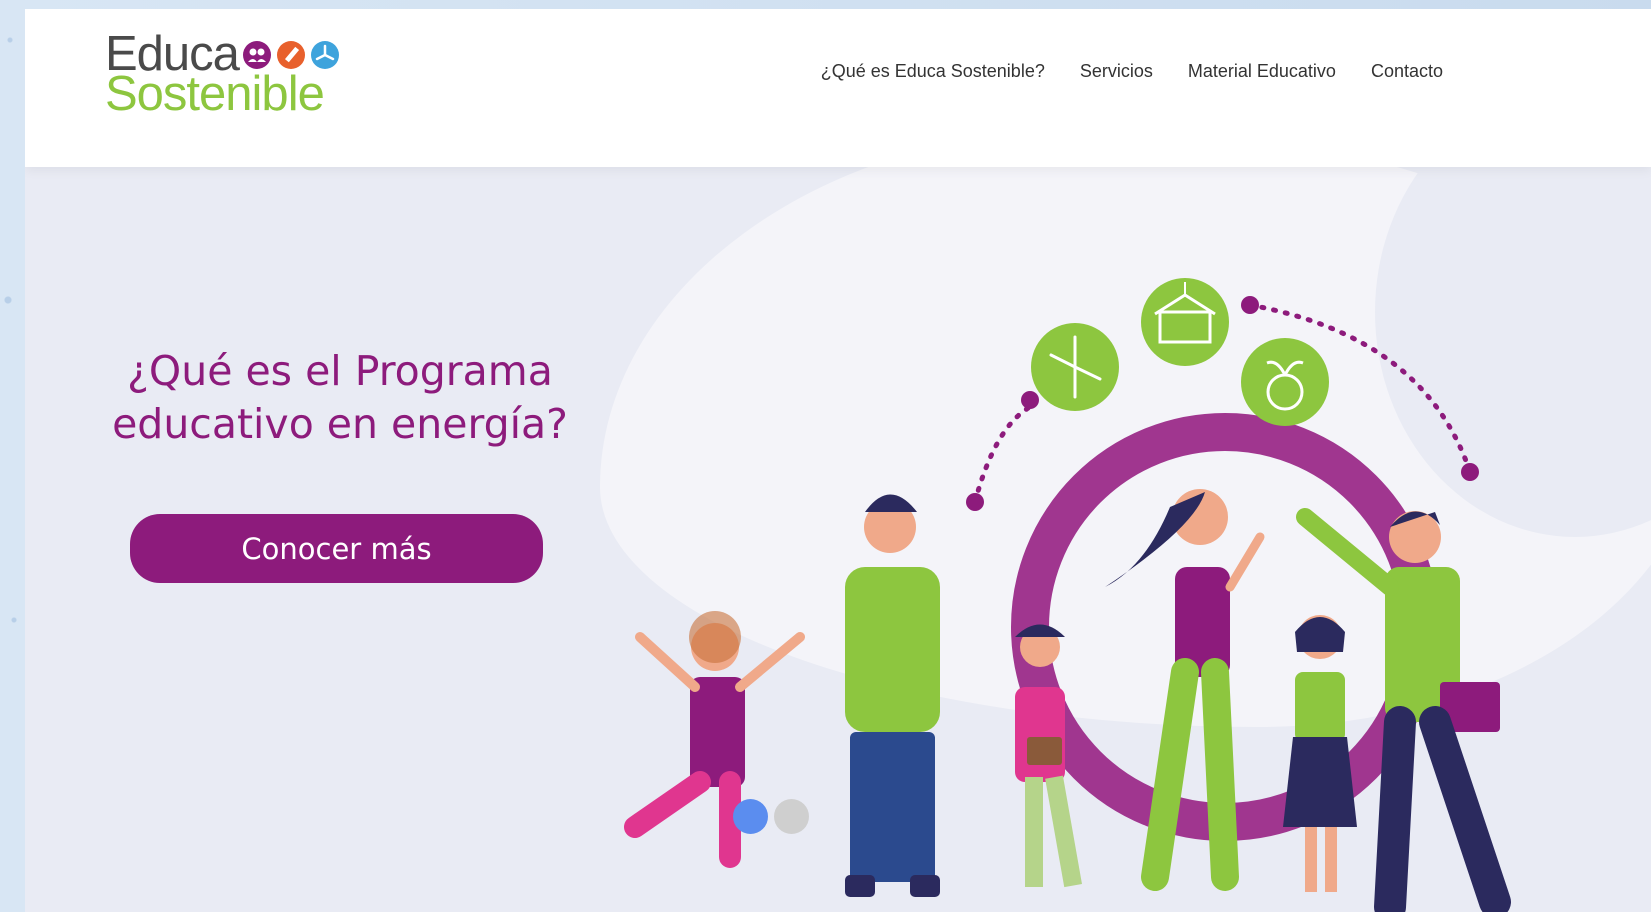 Image resolution: width=1651 pixels, height=912 pixels. Describe the element at coordinates (291, 55) in the screenshot. I see `pencil-icon` at that location.